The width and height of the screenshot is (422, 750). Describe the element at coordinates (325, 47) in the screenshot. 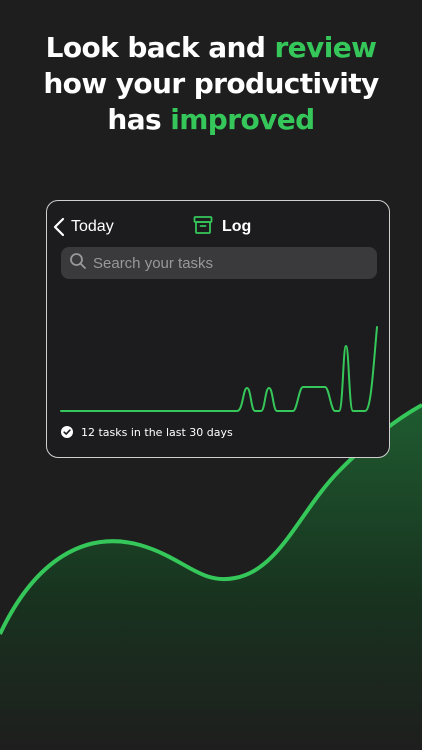

I see `headline-highlight-review: review` at that location.